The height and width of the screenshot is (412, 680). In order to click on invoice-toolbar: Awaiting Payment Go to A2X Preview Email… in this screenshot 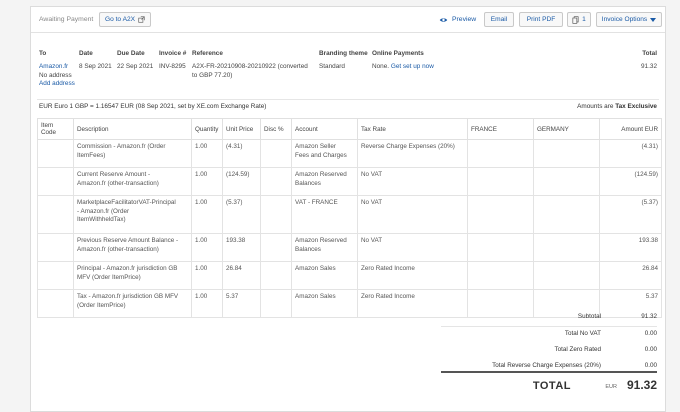, I will do `click(348, 20)`.